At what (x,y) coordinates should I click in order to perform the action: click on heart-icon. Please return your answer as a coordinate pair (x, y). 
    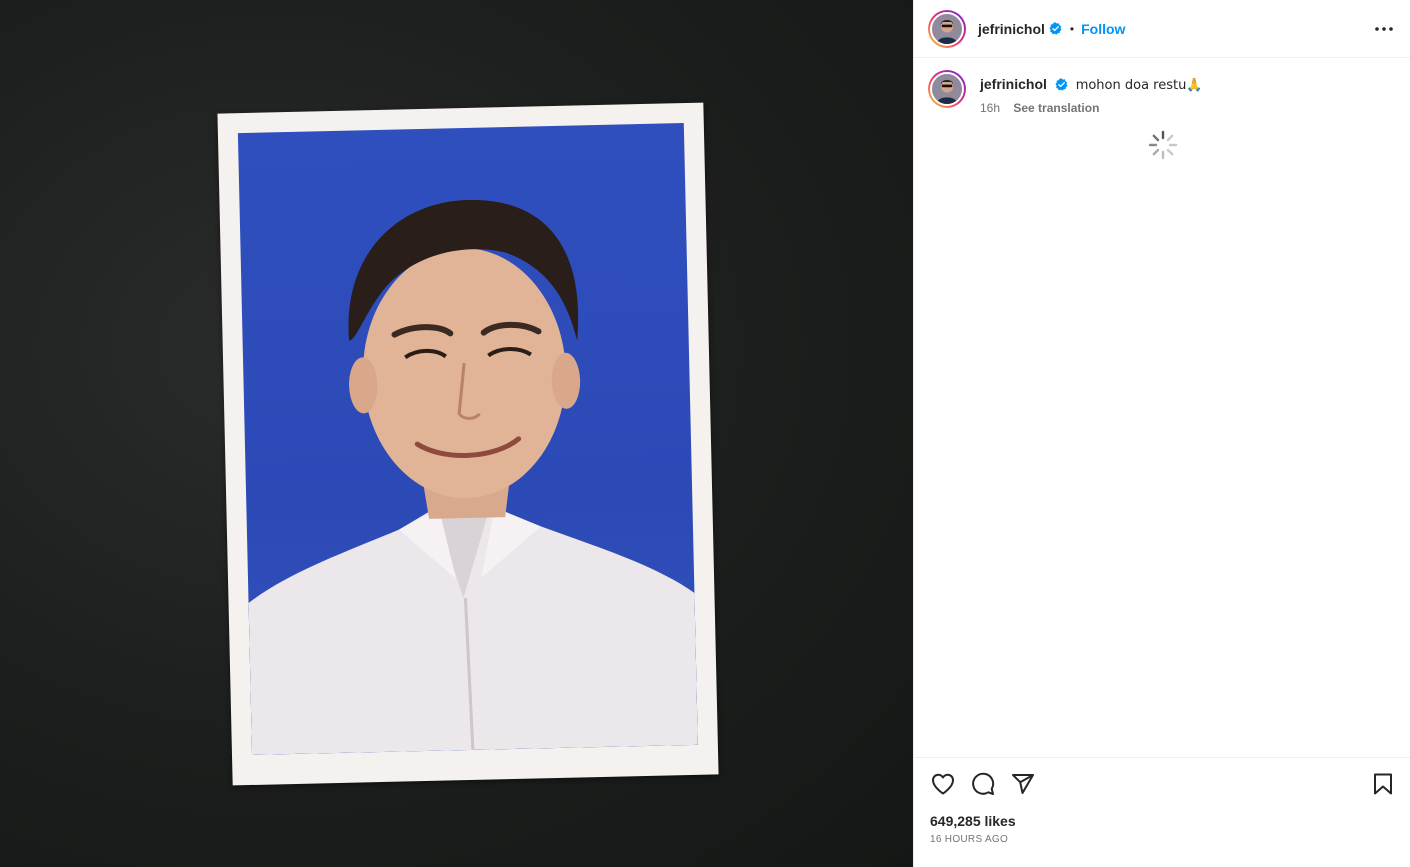
    Looking at the image, I should click on (943, 784).